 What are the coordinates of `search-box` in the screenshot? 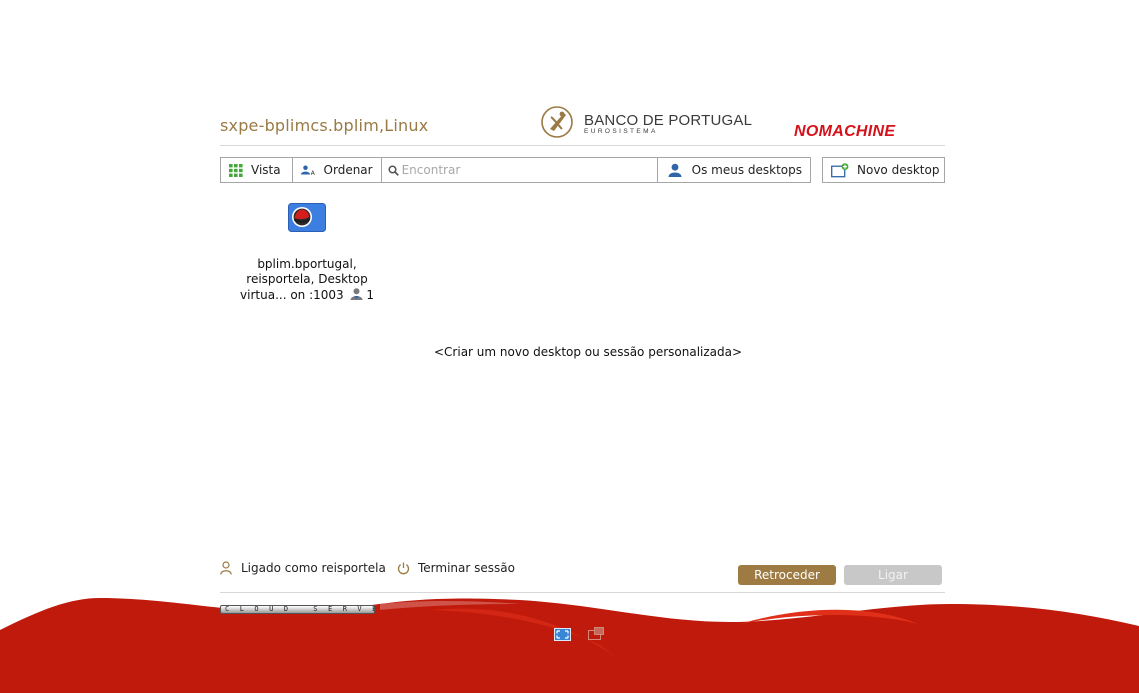 It's located at (520, 170).